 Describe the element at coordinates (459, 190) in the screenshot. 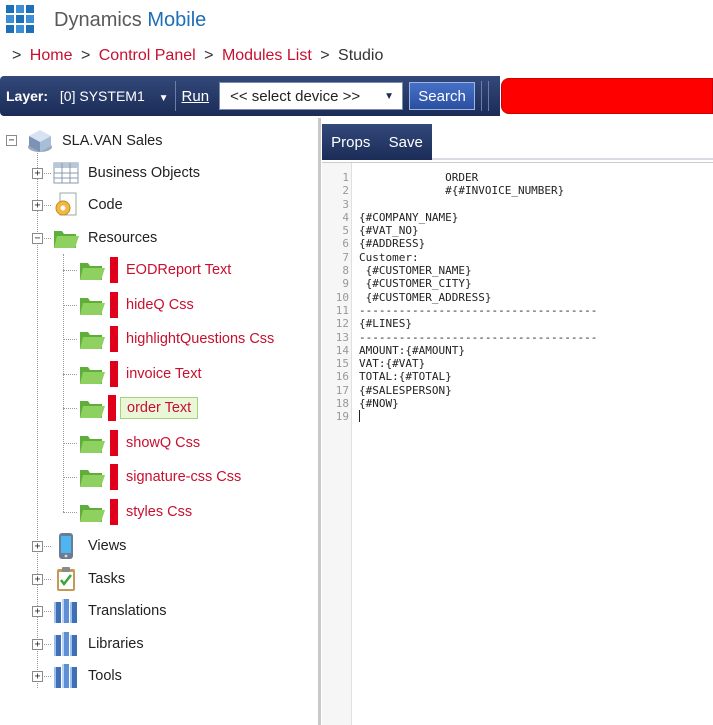

I see `code-line: 2 #{#INVOICE_NUMBER}` at that location.